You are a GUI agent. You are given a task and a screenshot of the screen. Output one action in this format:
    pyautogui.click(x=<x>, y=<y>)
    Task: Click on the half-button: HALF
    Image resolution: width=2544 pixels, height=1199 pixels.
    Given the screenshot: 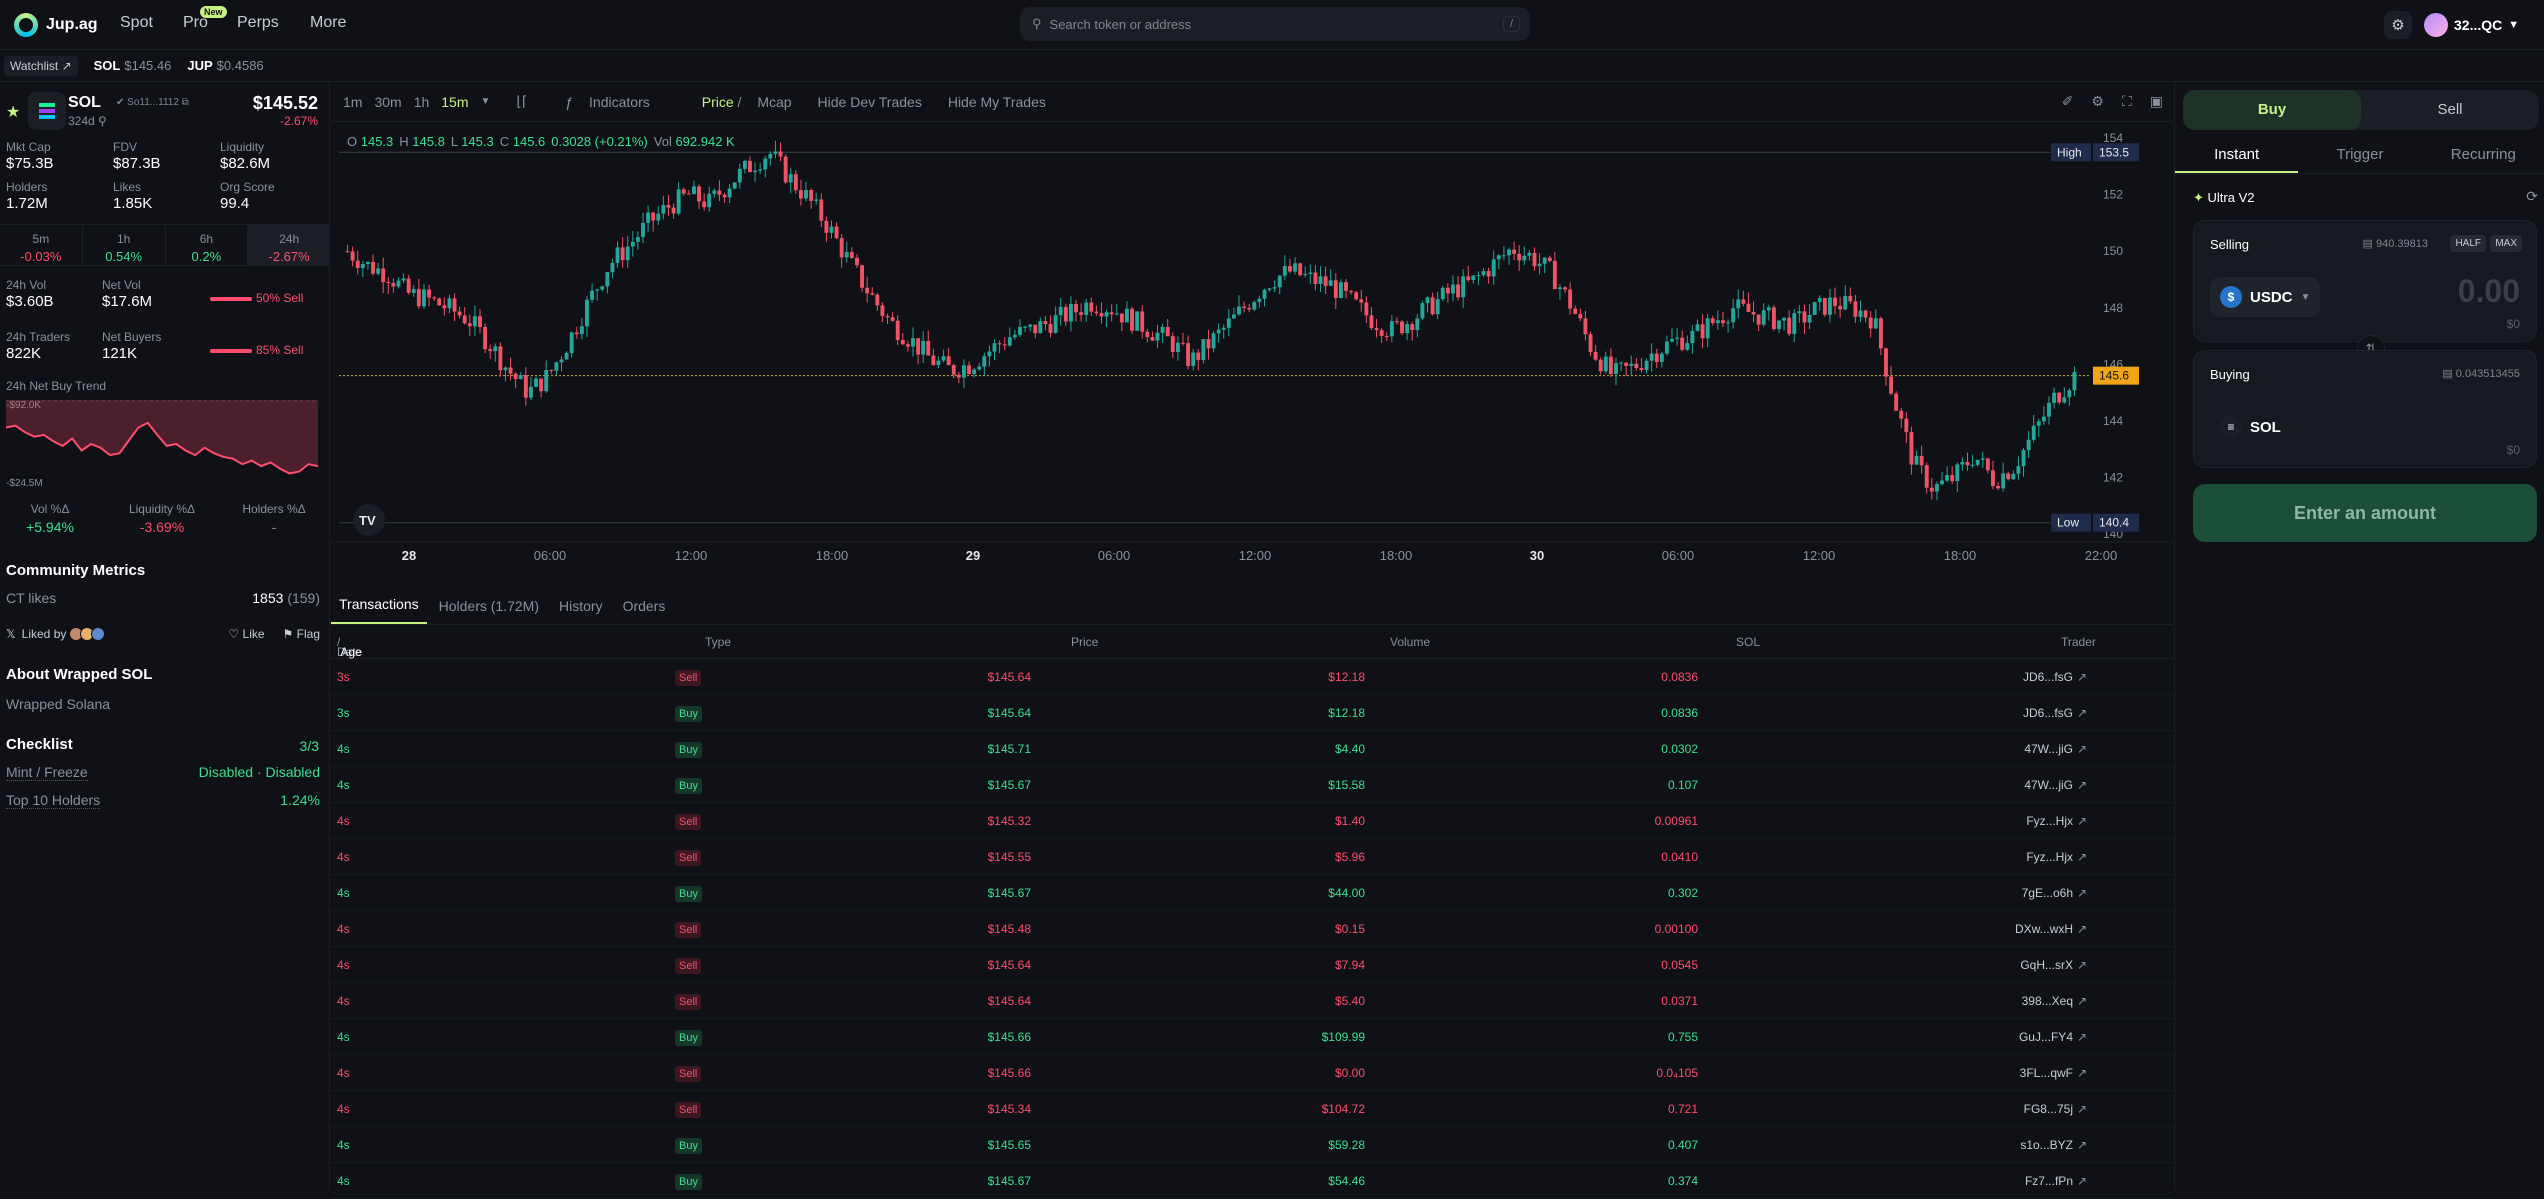 What is the action you would take?
    pyautogui.click(x=2468, y=243)
    